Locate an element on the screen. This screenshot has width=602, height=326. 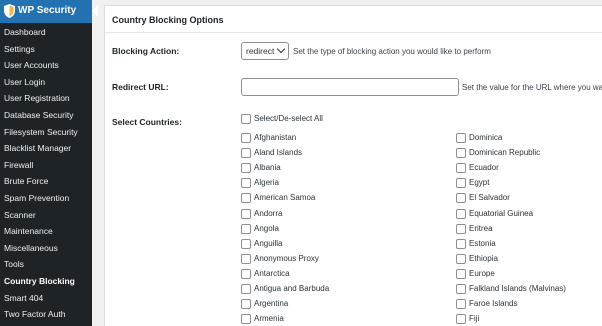
country-label: Ethiopia is located at coordinates (483, 258).